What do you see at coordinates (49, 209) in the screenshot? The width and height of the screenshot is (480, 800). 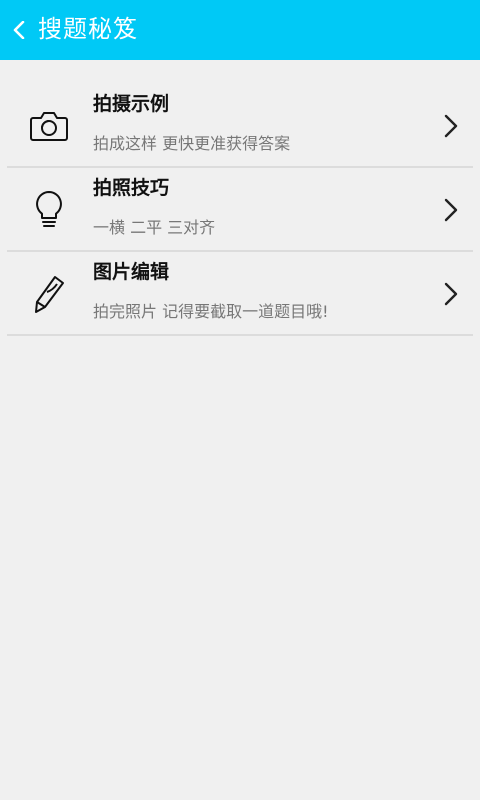 I see `lightbulb-icon` at bounding box center [49, 209].